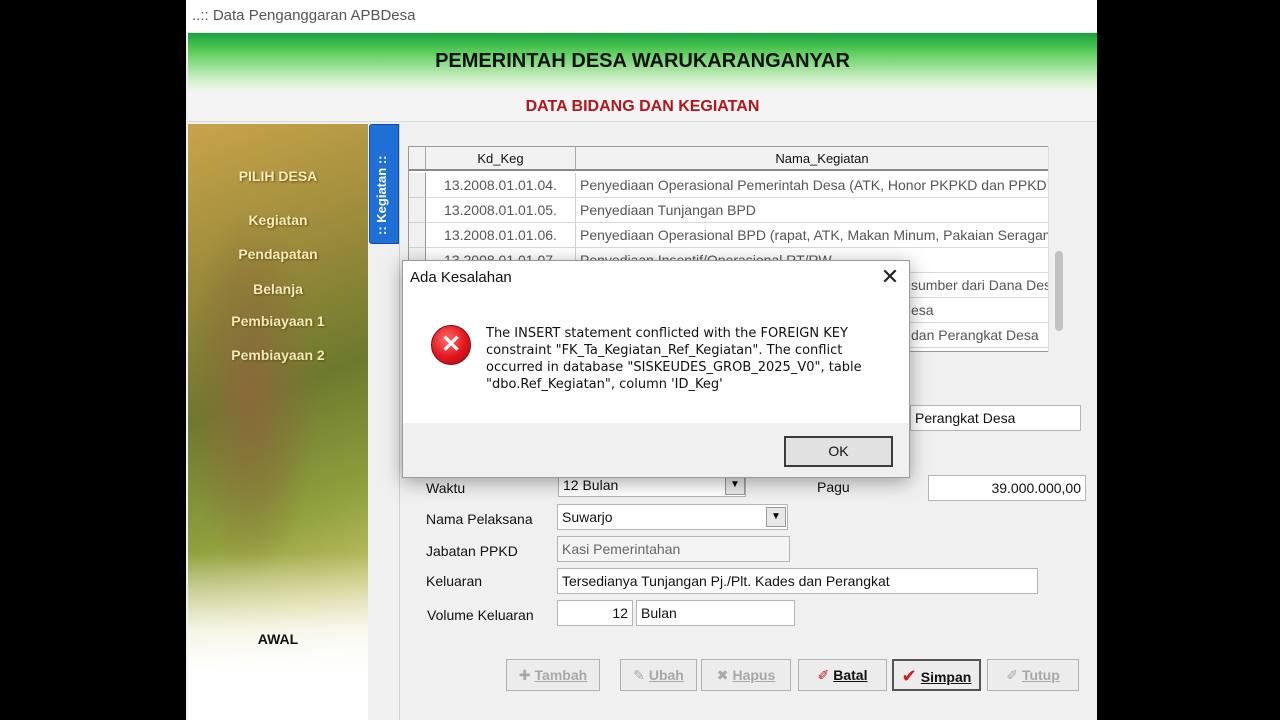  I want to click on sidebar-item-pendapatan: Pendapatan, so click(278, 254).